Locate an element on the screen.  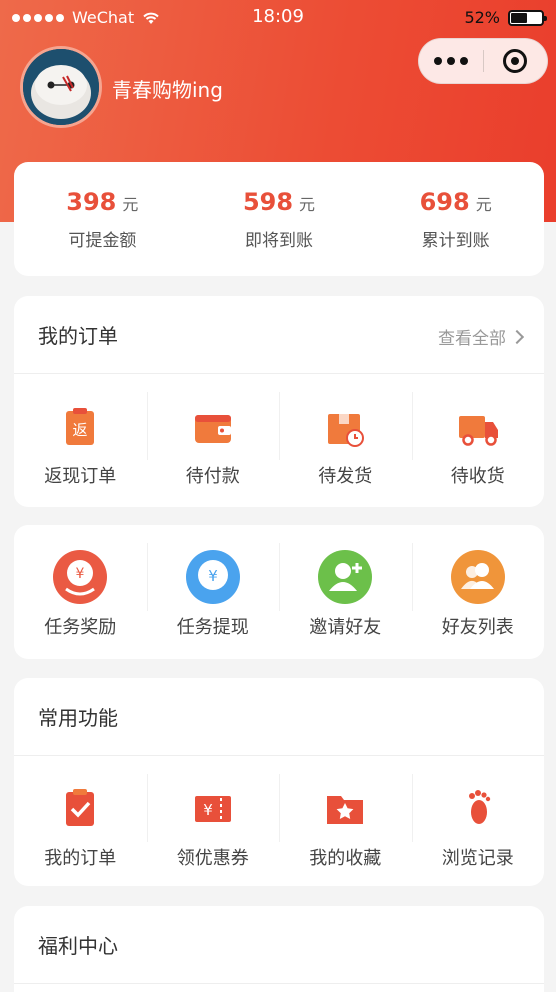
stat-label: 即将到账 is located at coordinates (279, 241).